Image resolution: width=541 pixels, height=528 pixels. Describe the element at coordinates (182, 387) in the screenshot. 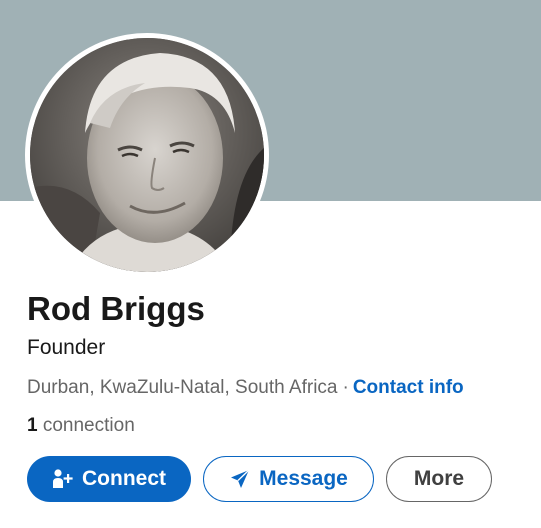

I see `profile-location: Durban, KwaZulu-Natal, South Africa` at that location.